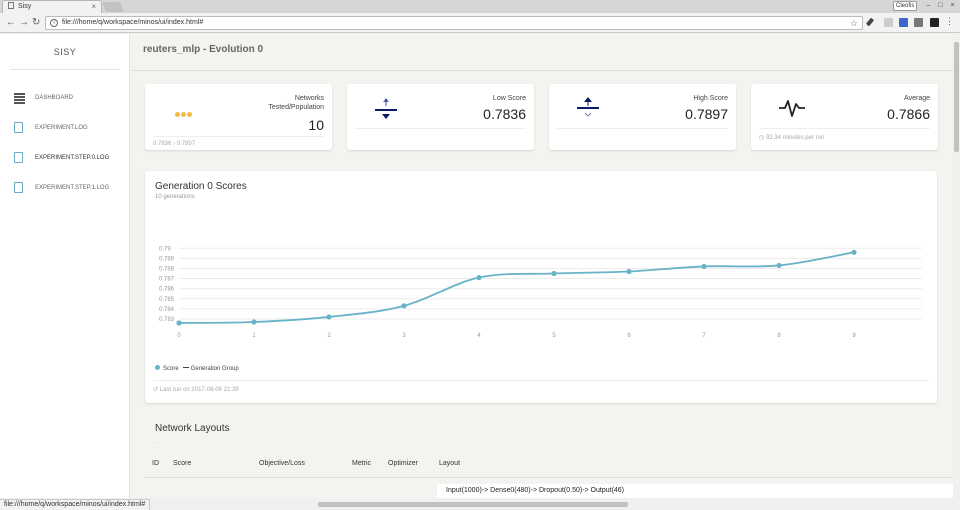 This screenshot has width=960, height=510. What do you see at coordinates (52, 6) in the screenshot?
I see `browser-tab: Sisy ×` at bounding box center [52, 6].